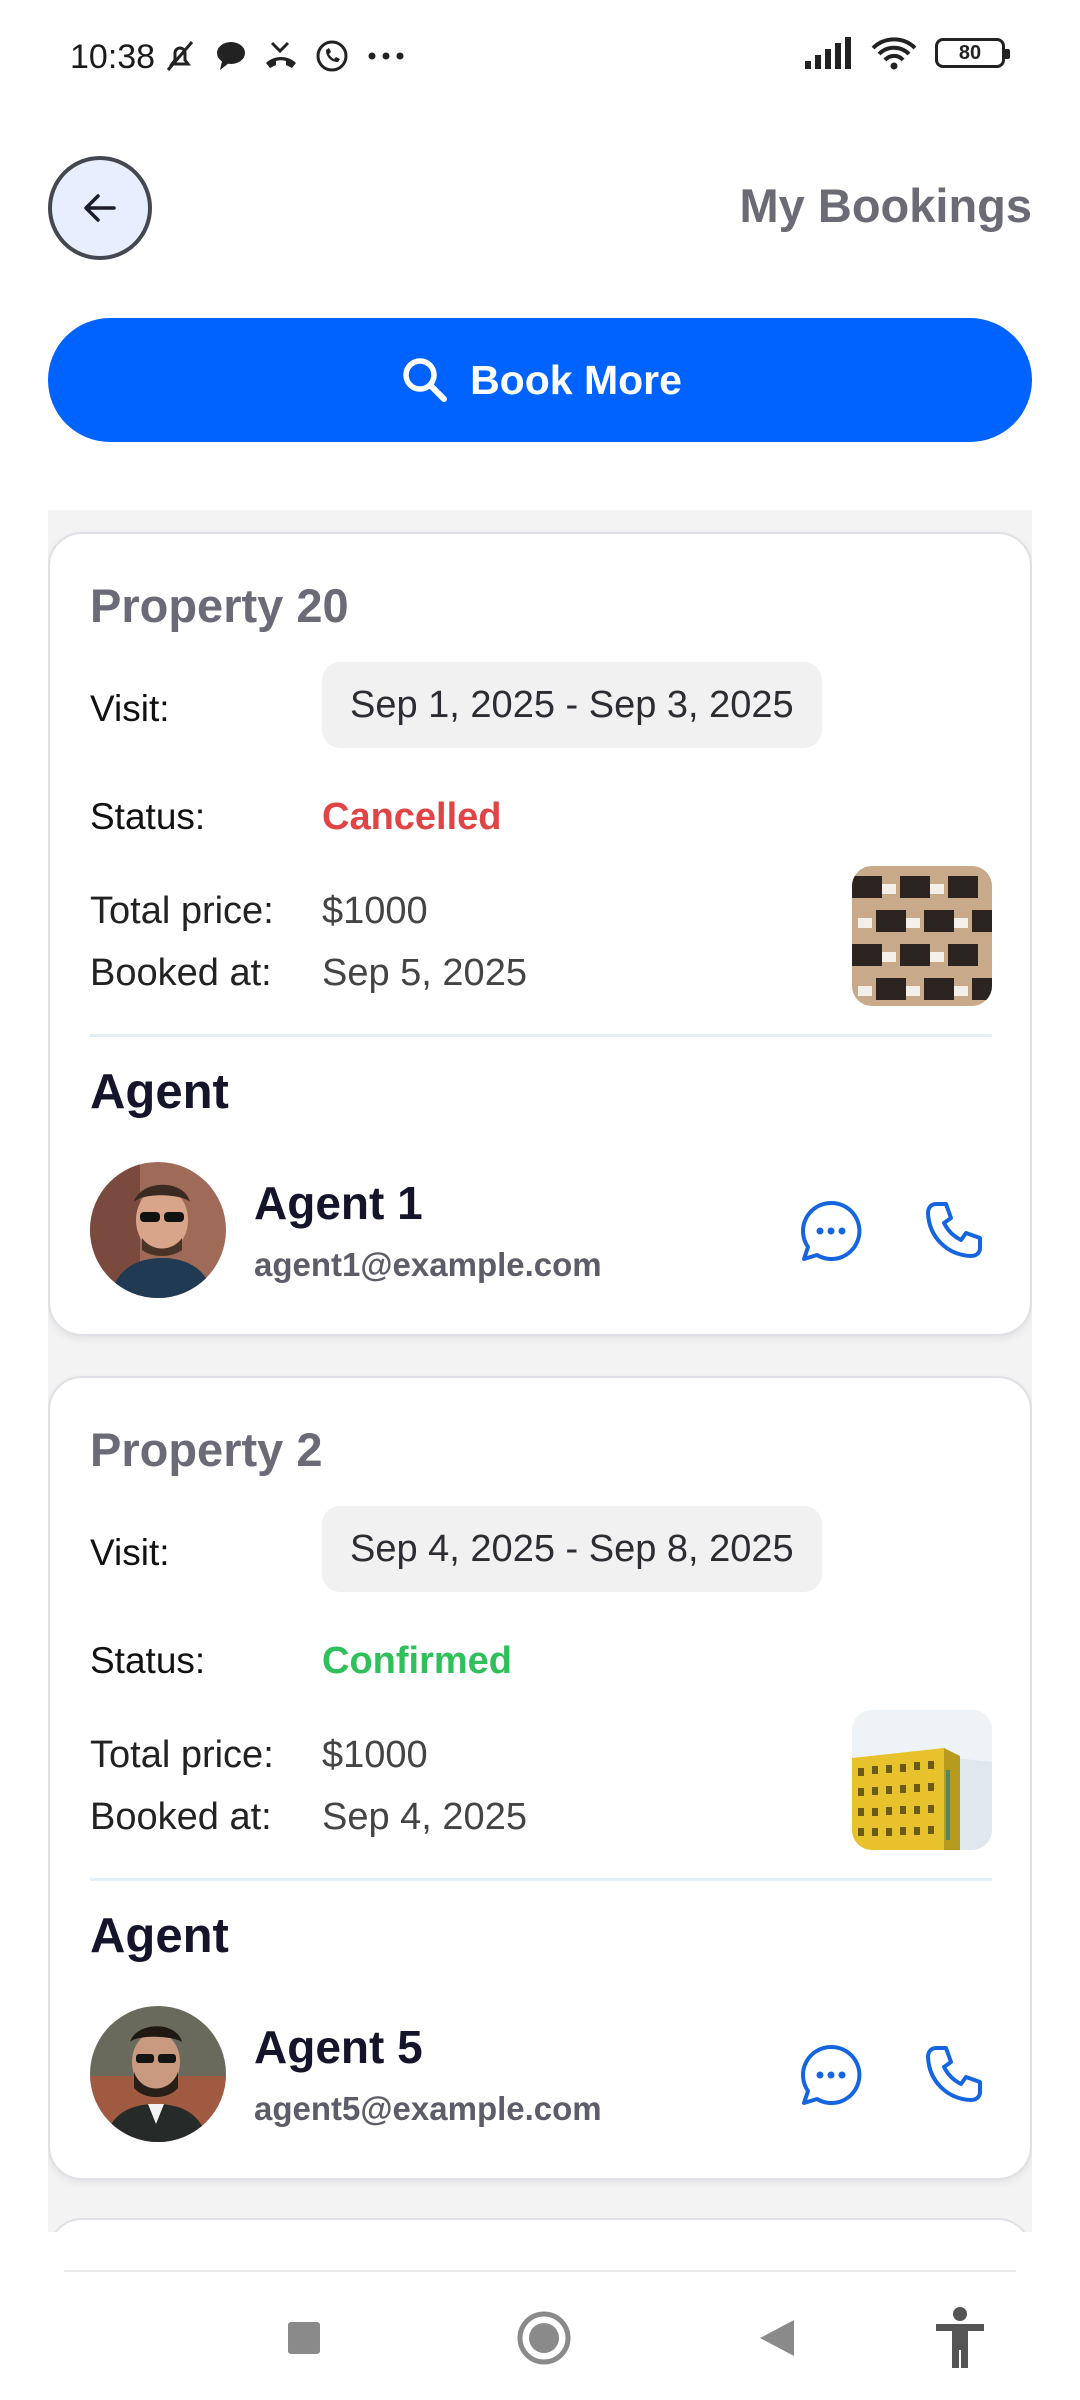  What do you see at coordinates (428, 2108) in the screenshot?
I see `agent-email: agent5@example.com` at bounding box center [428, 2108].